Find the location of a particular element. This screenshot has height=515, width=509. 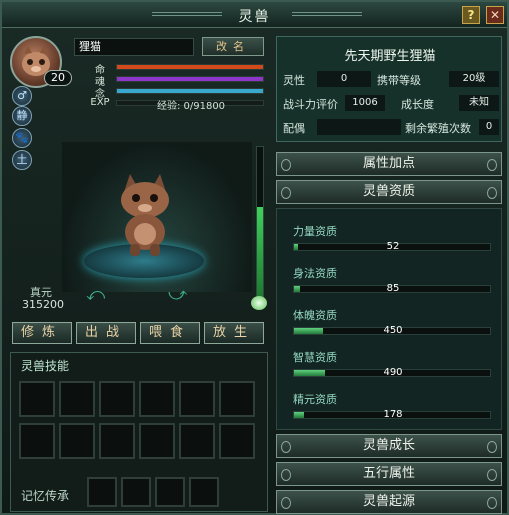

wisdom-aptitude-value: 490 is located at coordinates (393, 372).